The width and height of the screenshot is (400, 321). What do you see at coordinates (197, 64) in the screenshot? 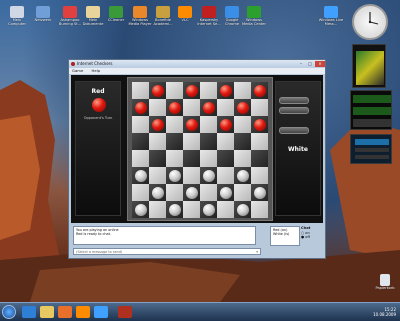
I see `title-bar: Internet Checkers – □ ×` at bounding box center [197, 64].